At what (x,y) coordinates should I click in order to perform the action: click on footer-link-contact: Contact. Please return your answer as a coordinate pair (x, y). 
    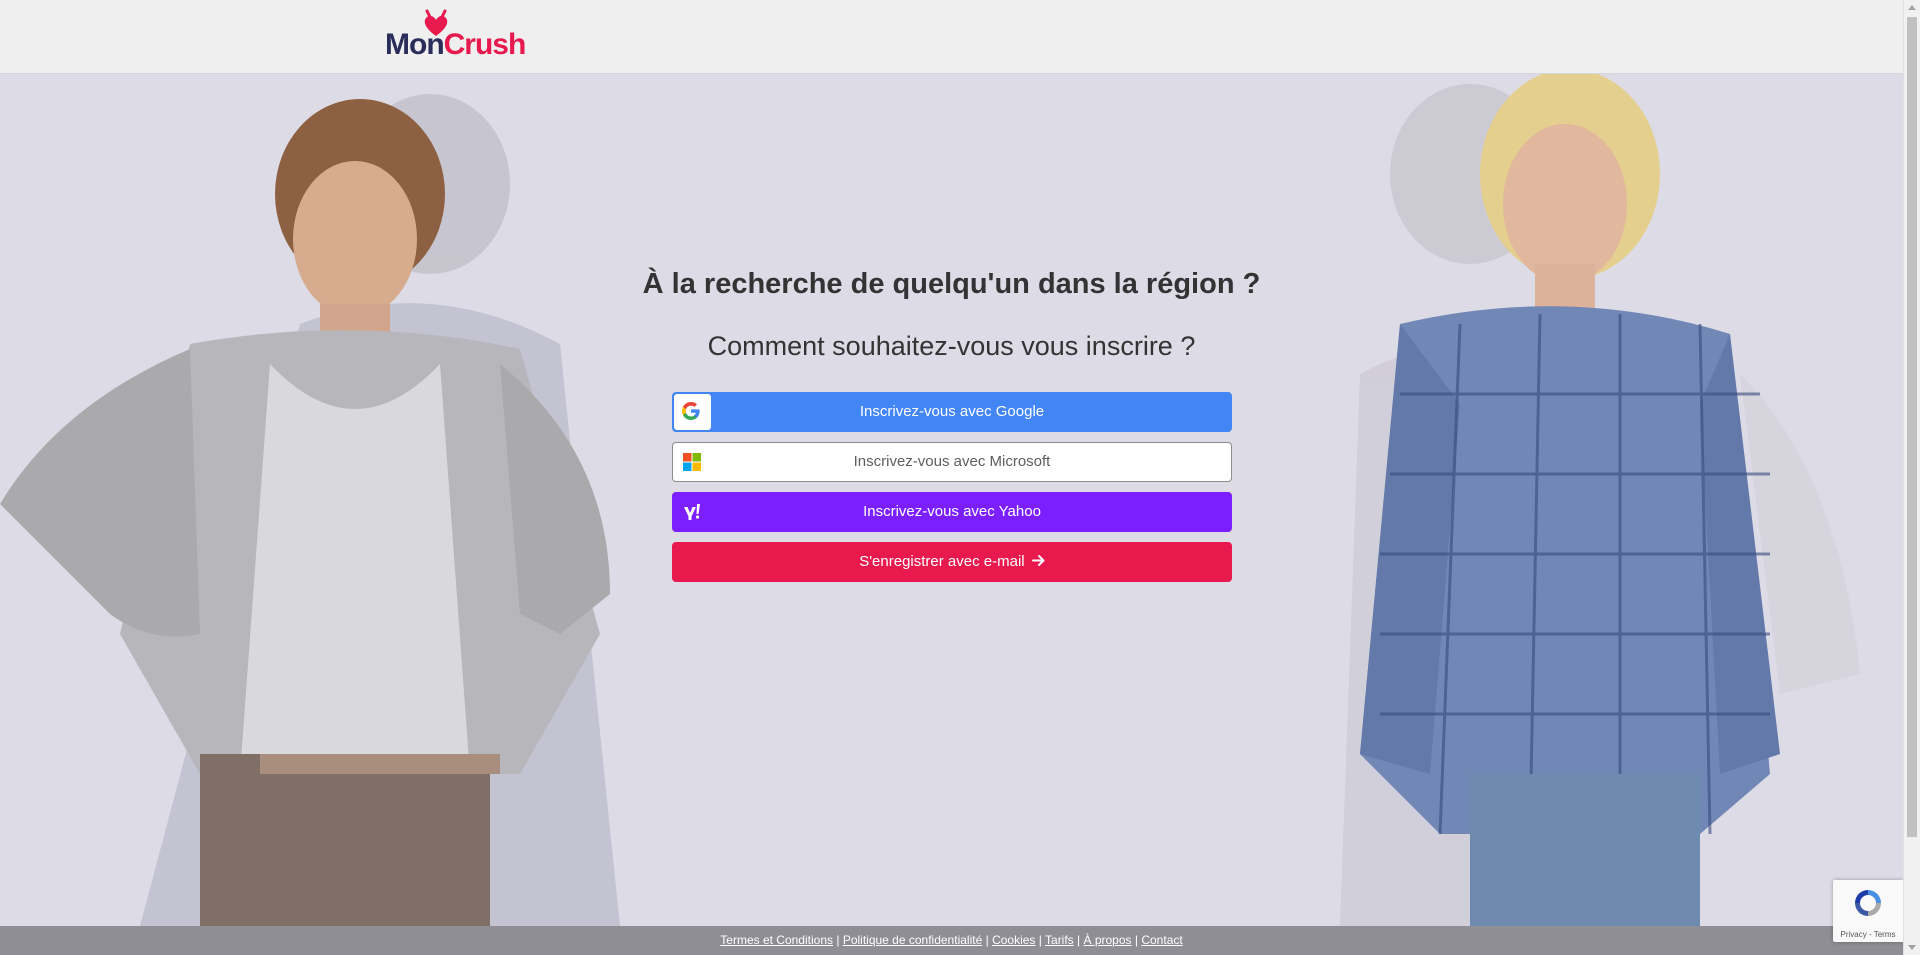
    Looking at the image, I should click on (1161, 940).